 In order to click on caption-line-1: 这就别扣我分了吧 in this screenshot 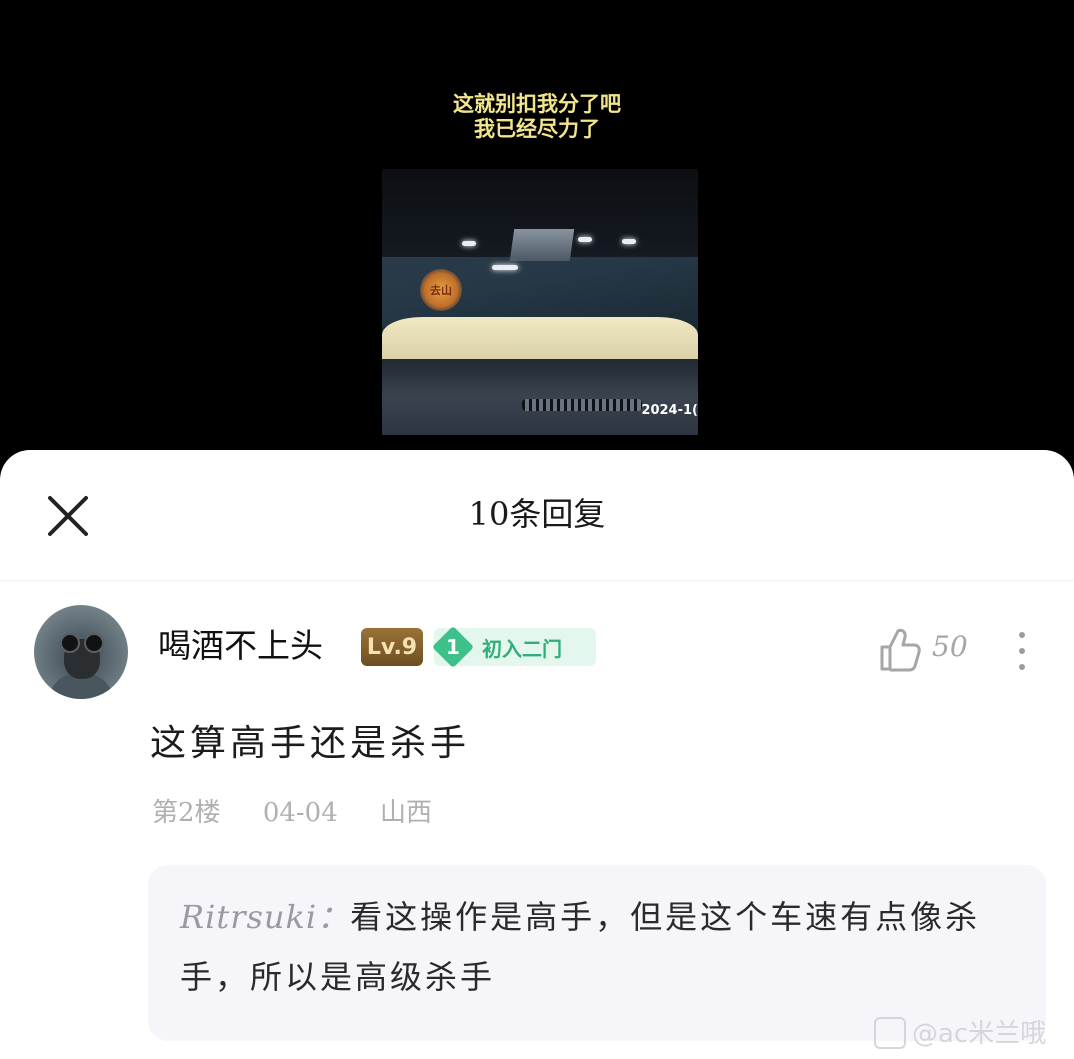, I will do `click(537, 104)`.